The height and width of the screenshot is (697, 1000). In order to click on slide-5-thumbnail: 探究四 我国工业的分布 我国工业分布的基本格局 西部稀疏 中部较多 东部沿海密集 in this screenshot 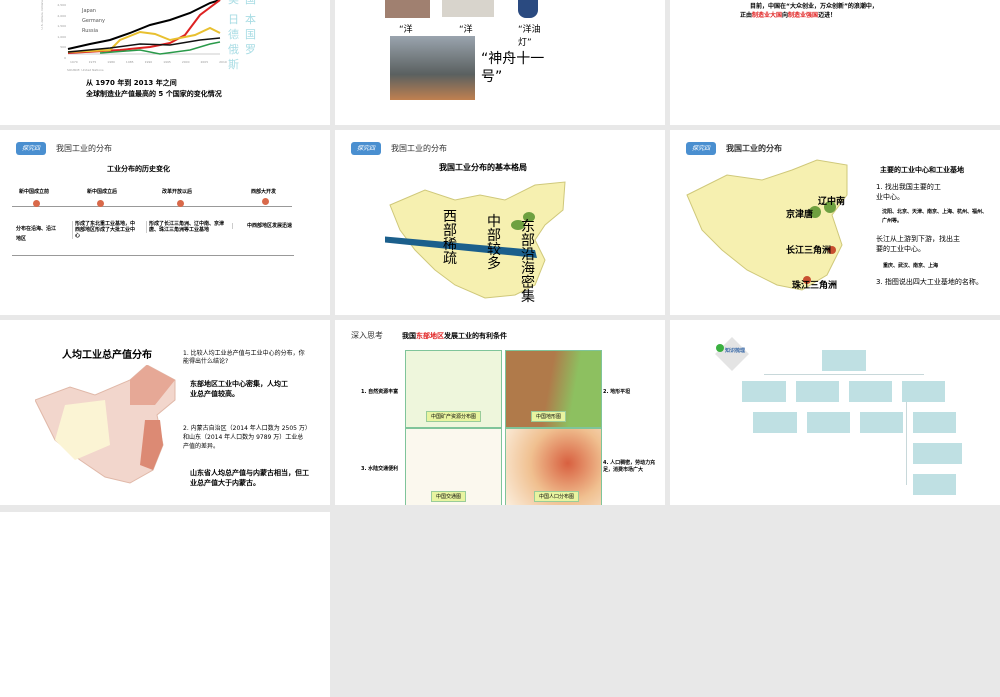, I will do `click(500, 222)`.